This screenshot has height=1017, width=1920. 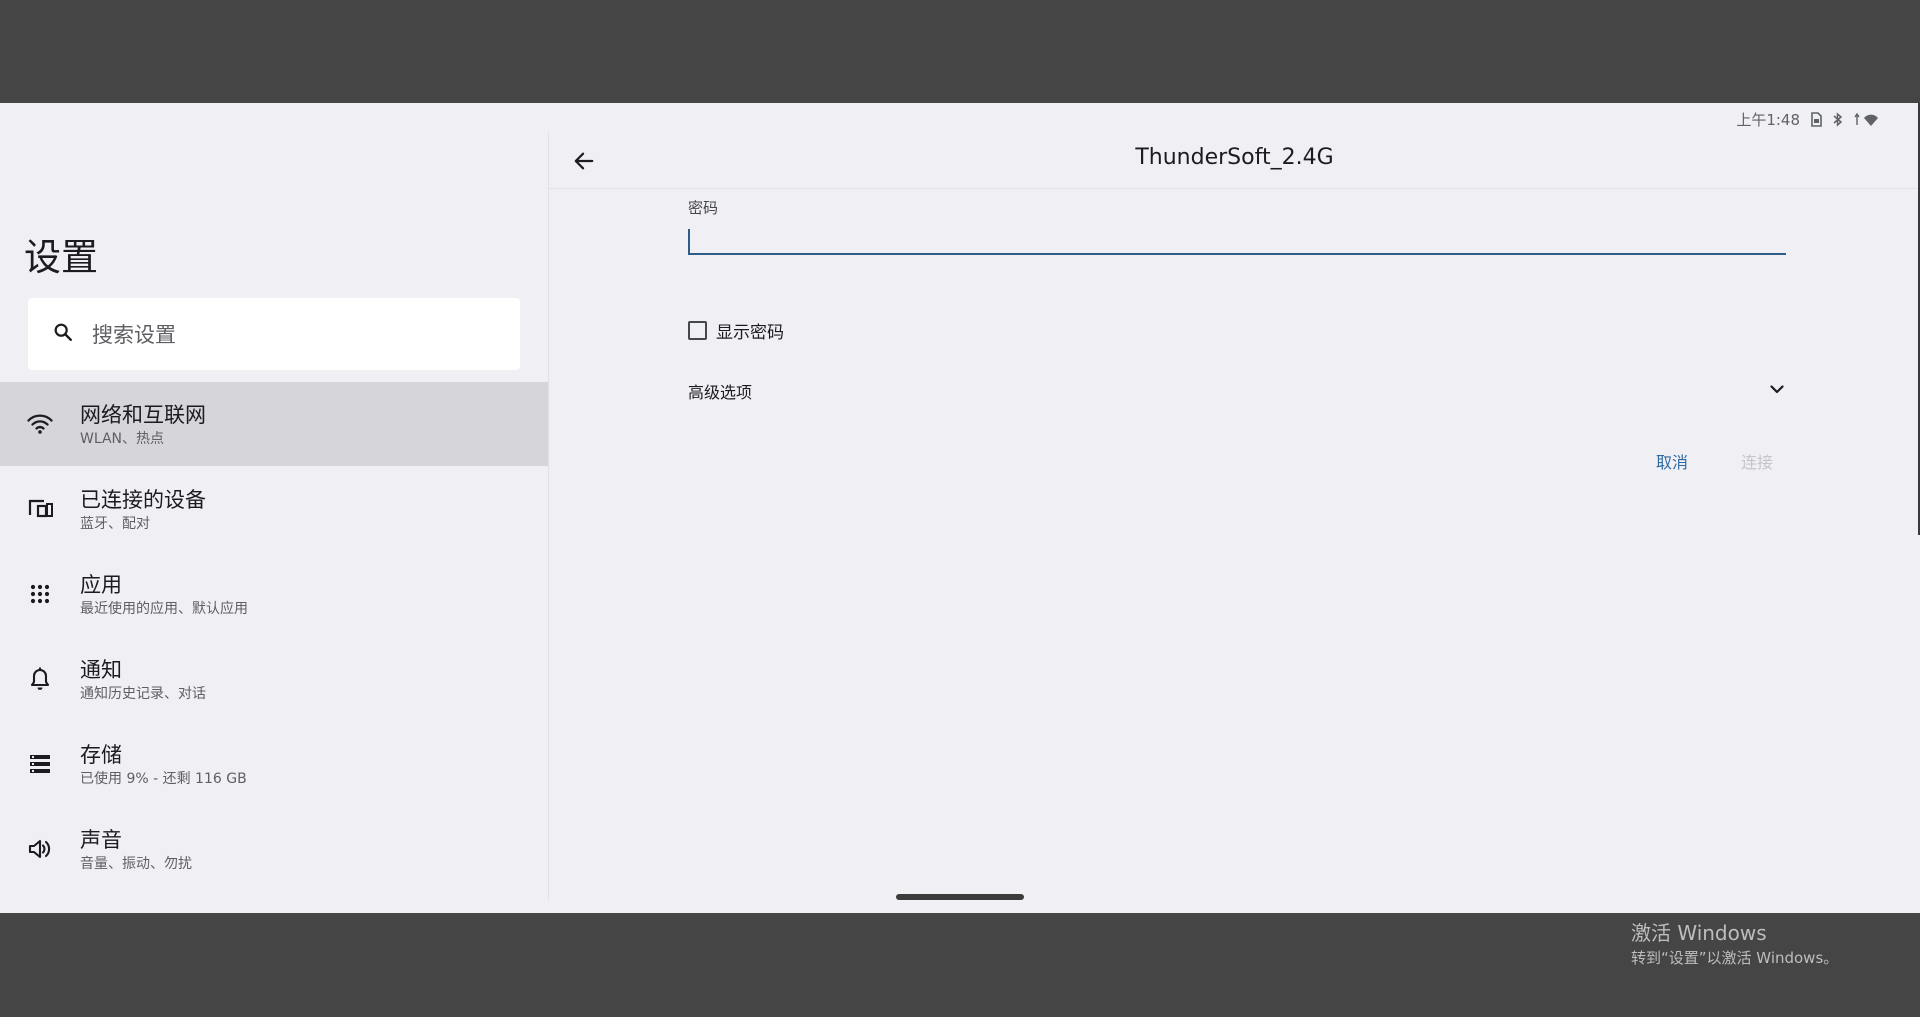 I want to click on show-password-checkbox: 显示密码, so click(x=736, y=330).